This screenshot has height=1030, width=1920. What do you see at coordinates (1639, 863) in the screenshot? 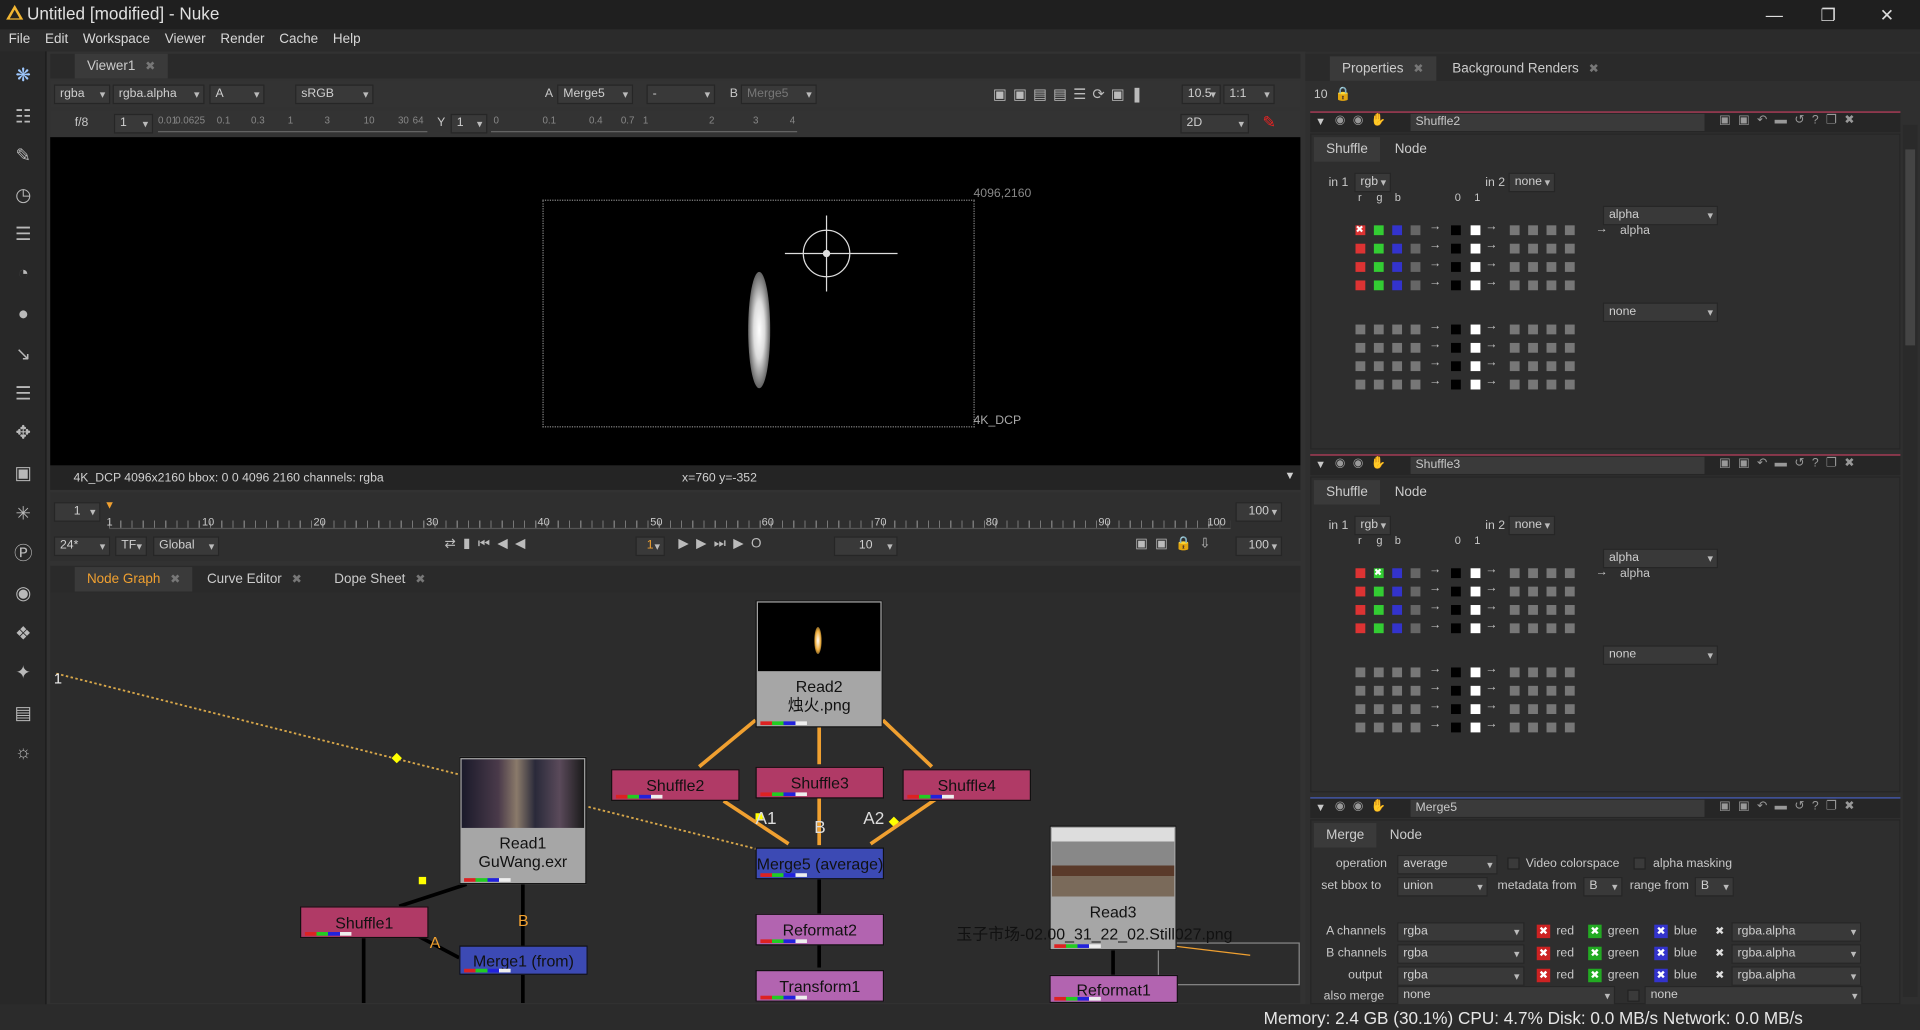
I see `alpha-masking-checkbox` at bounding box center [1639, 863].